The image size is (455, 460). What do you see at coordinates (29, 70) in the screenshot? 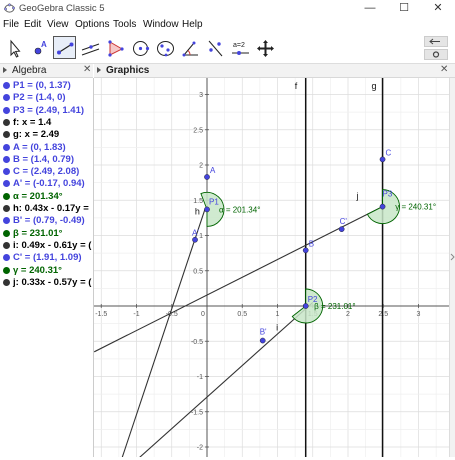
I see `algebra-title: Algebra` at bounding box center [29, 70].